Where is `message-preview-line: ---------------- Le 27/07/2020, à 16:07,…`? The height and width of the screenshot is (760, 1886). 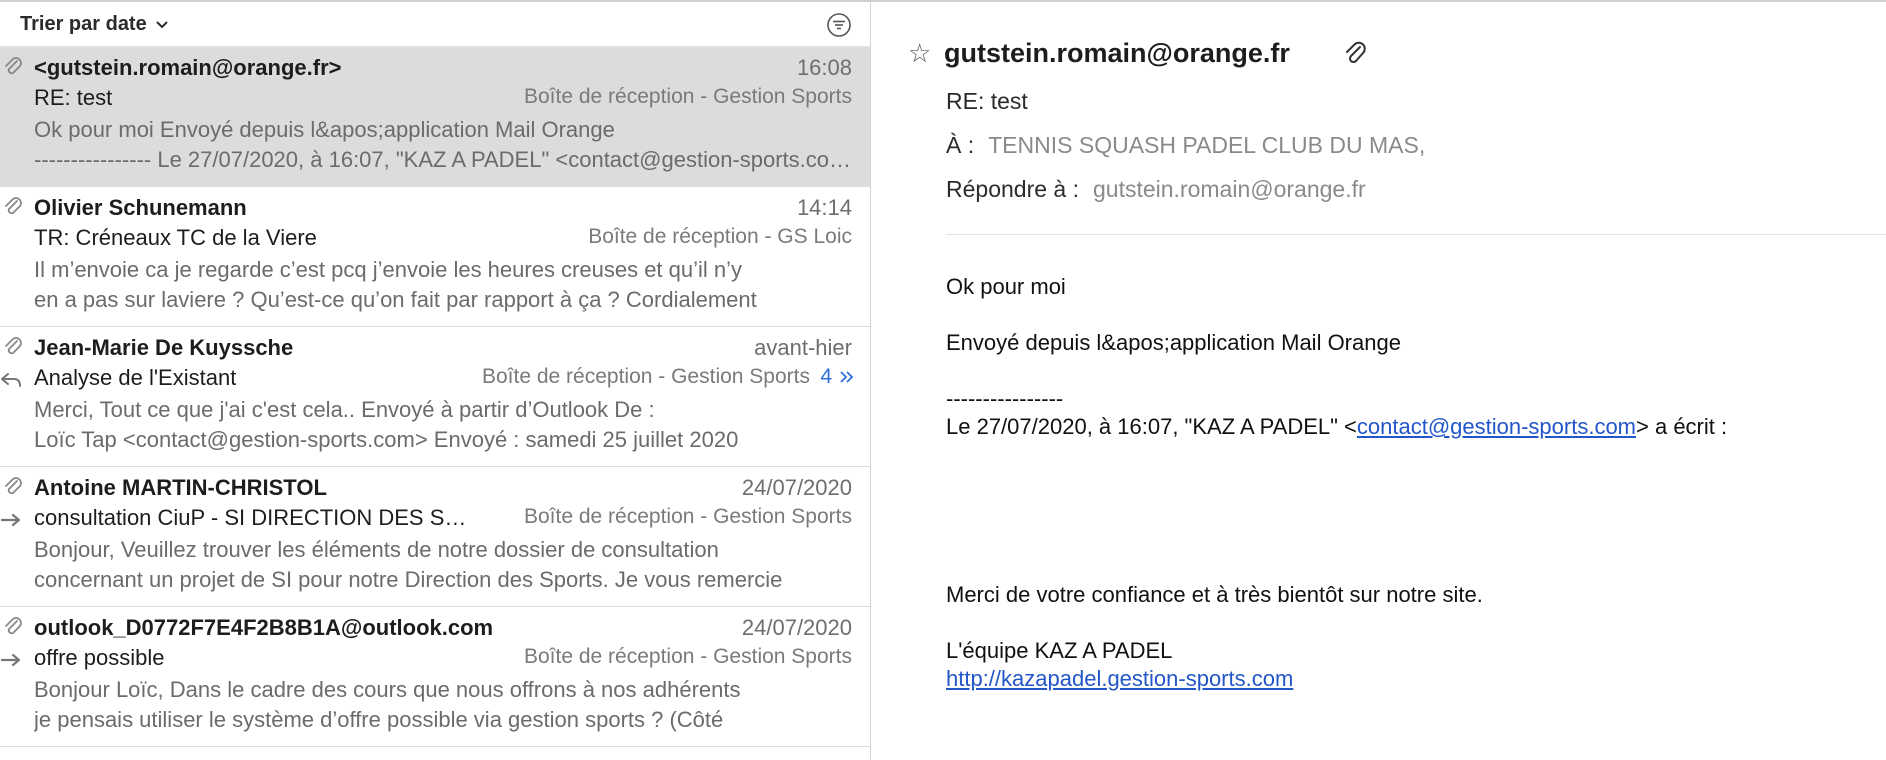
message-preview-line: ---------------- Le 27/07/2020, à 16:07,… is located at coordinates (443, 159).